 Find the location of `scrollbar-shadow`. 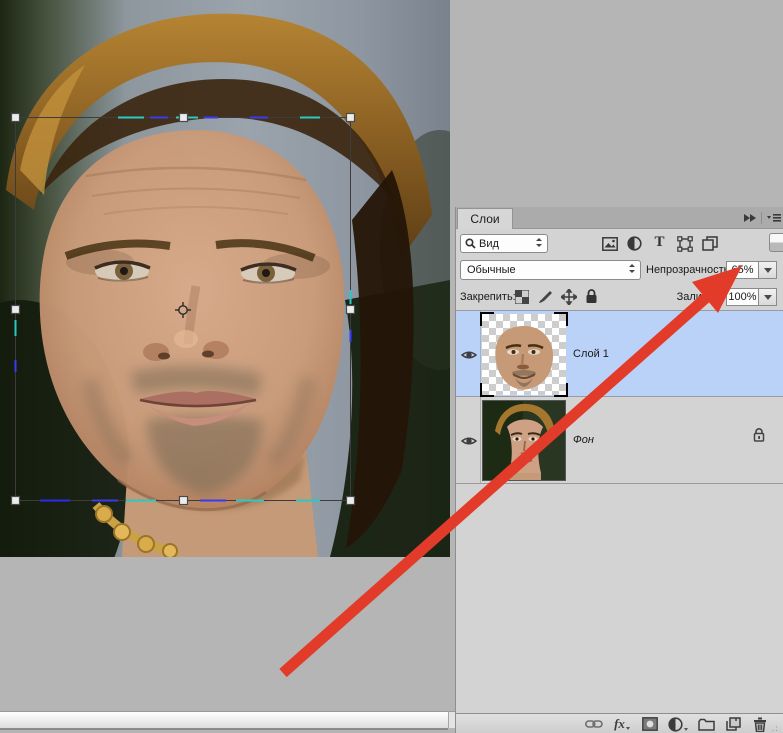

scrollbar-shadow is located at coordinates (224, 729).